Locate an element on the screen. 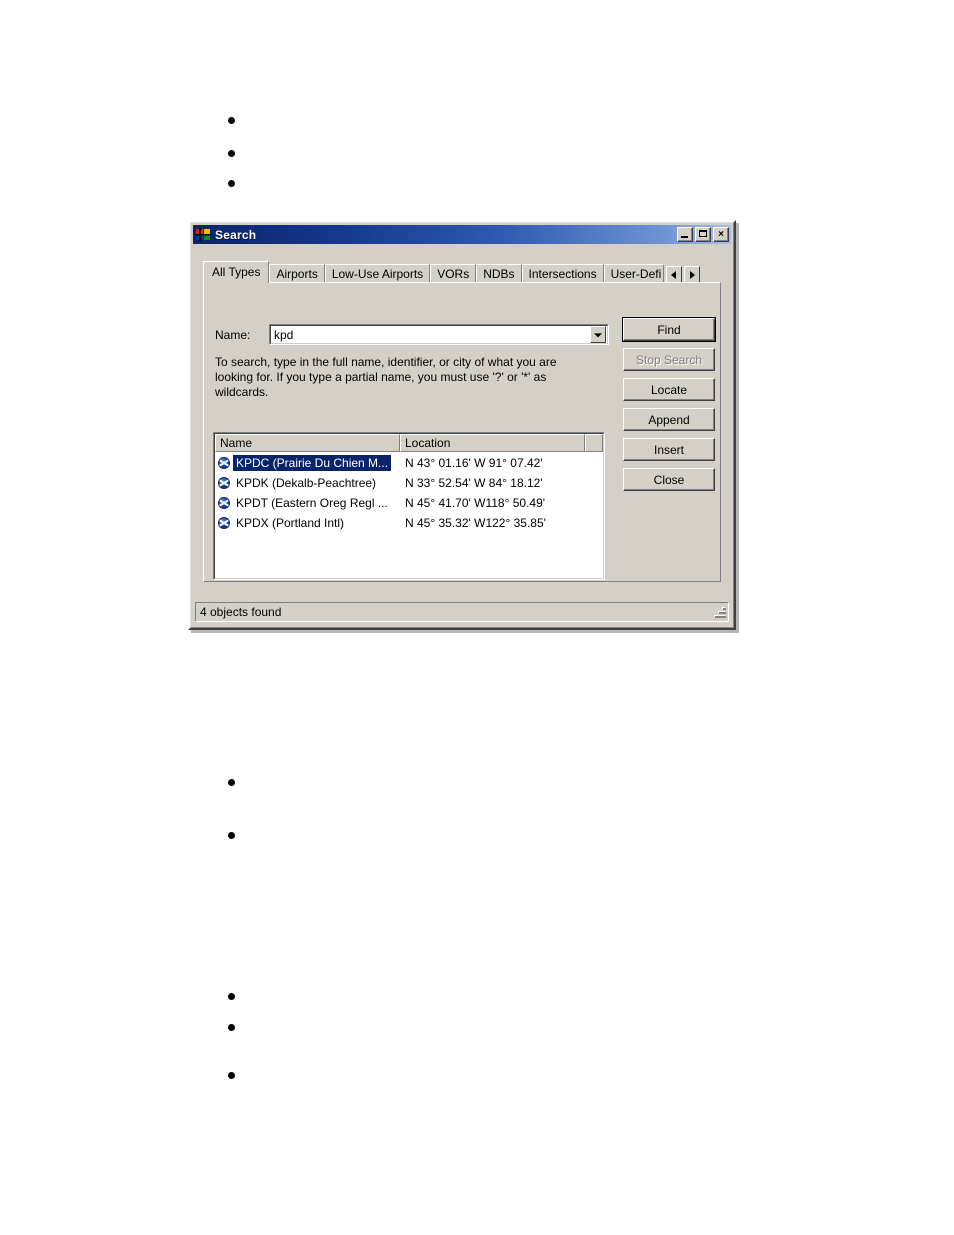 This screenshot has height=1235, width=954. tab-intersections: Intersections is located at coordinates (562, 273).